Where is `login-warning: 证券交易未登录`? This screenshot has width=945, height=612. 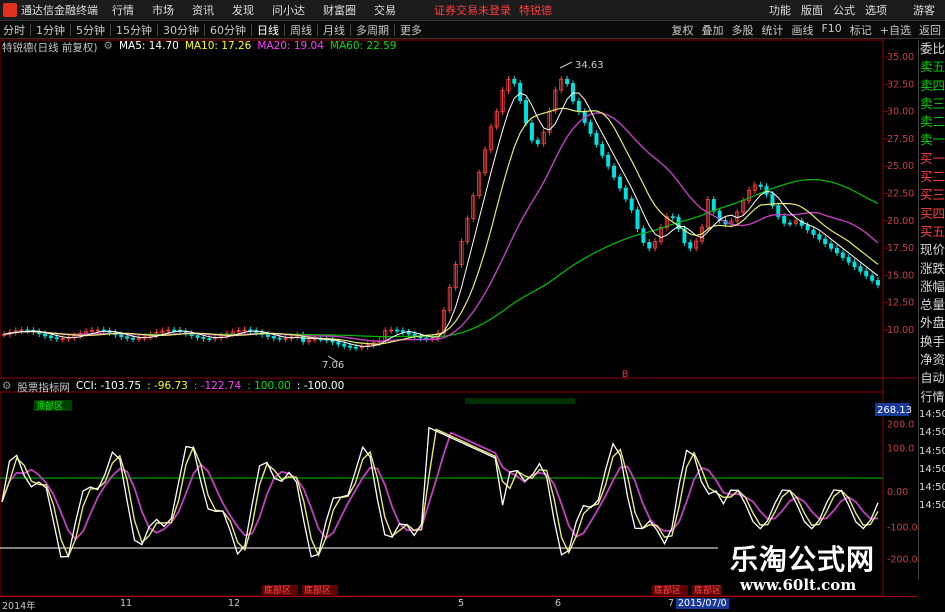 login-warning: 证券交易未登录 is located at coordinates (472, 10).